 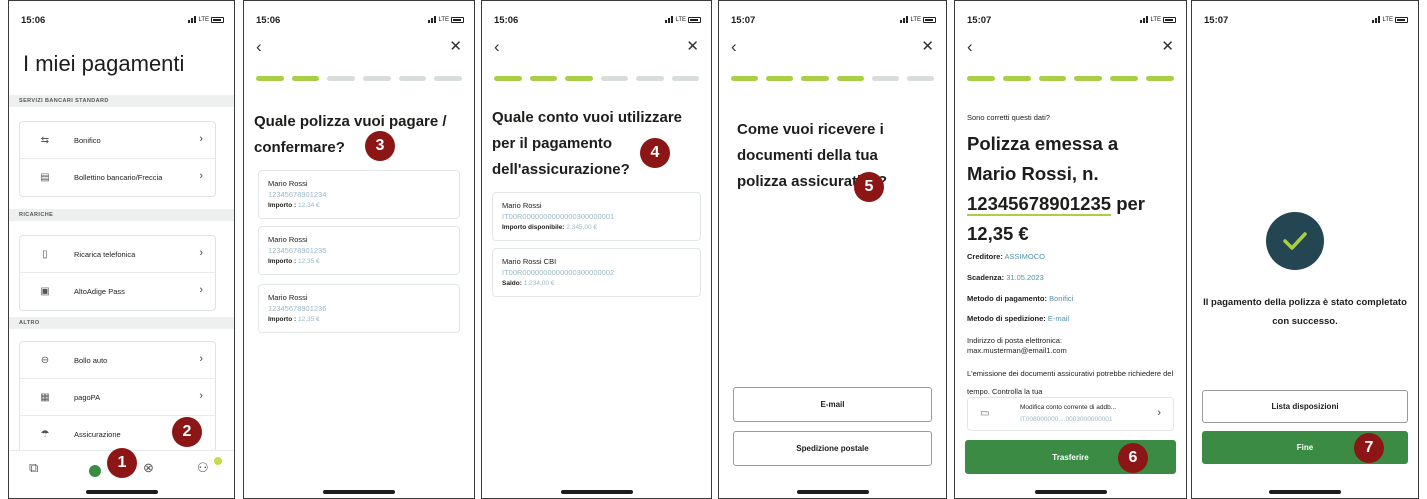 I want to click on creditor-row: Creditore: ASSIMOCO, so click(x=1006, y=256).